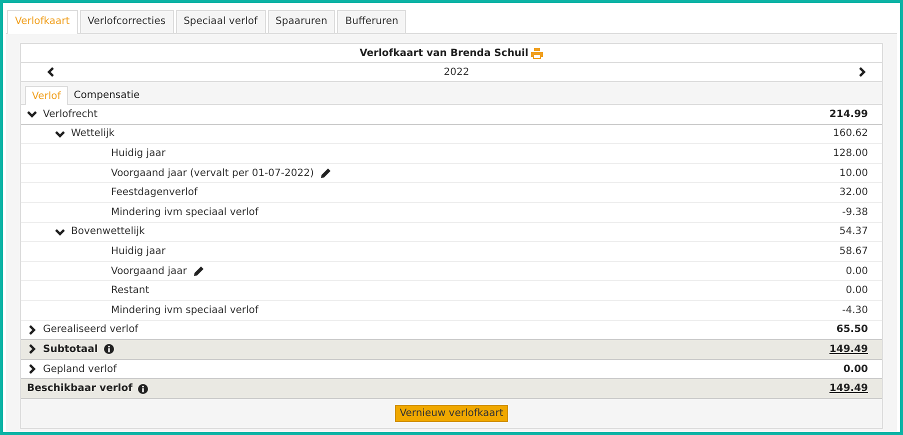 This screenshot has height=435, width=903. What do you see at coordinates (127, 21) in the screenshot?
I see `tab: Verlofcorrecties` at bounding box center [127, 21].